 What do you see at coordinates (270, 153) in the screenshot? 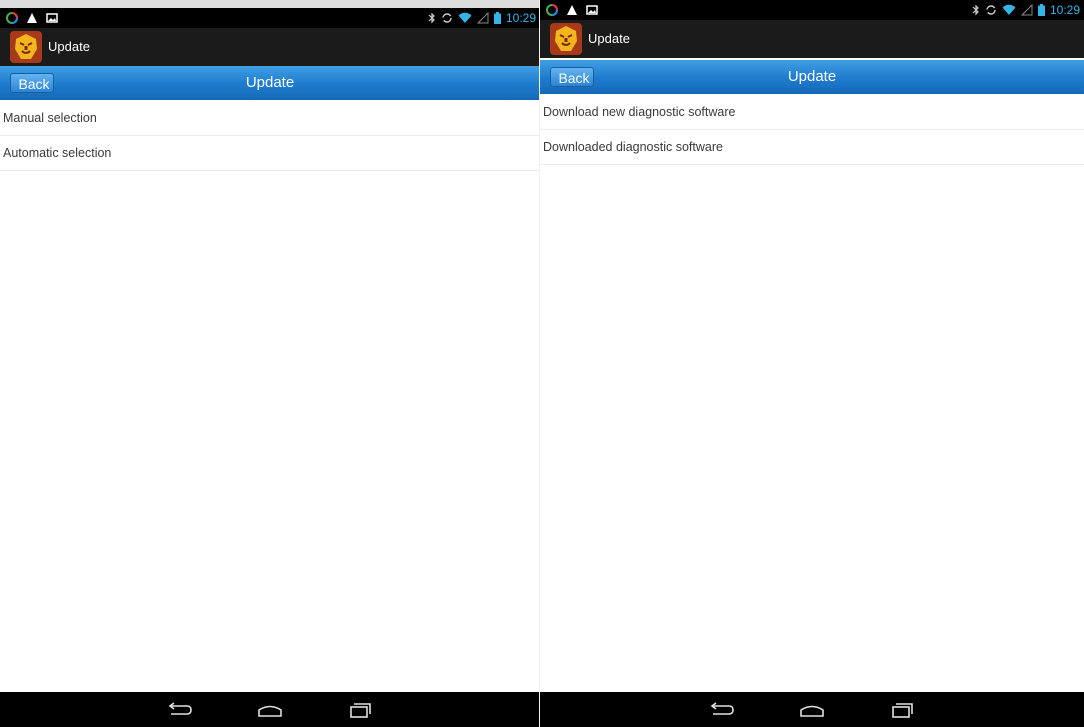
I see `list-item-automatic-selection: Automatic selection` at bounding box center [270, 153].